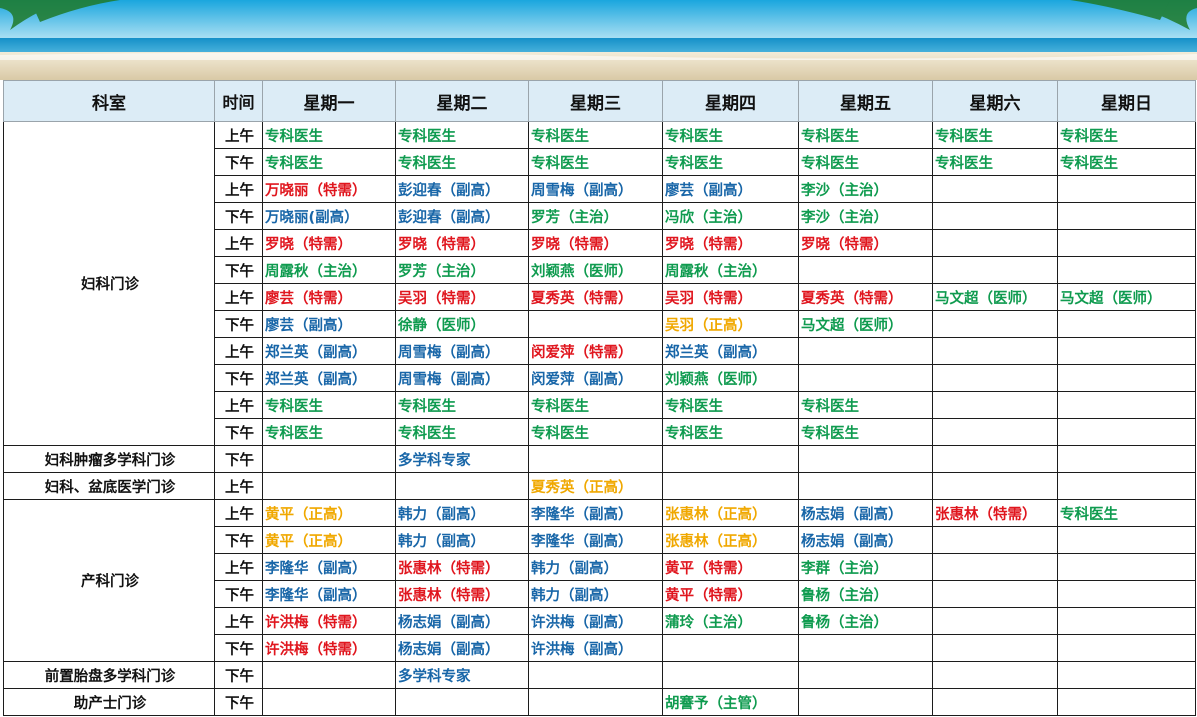 The image size is (1197, 717). Describe the element at coordinates (730, 594) in the screenshot. I see `doctor-cell: 黄平（特需）` at that location.